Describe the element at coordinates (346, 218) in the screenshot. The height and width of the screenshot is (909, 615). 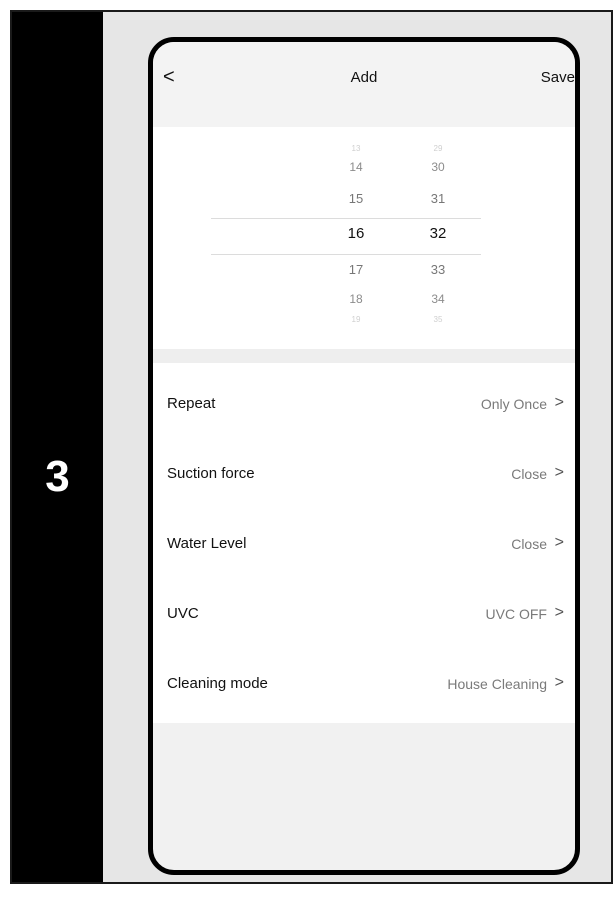
I see `picker-selection-line-top` at that location.